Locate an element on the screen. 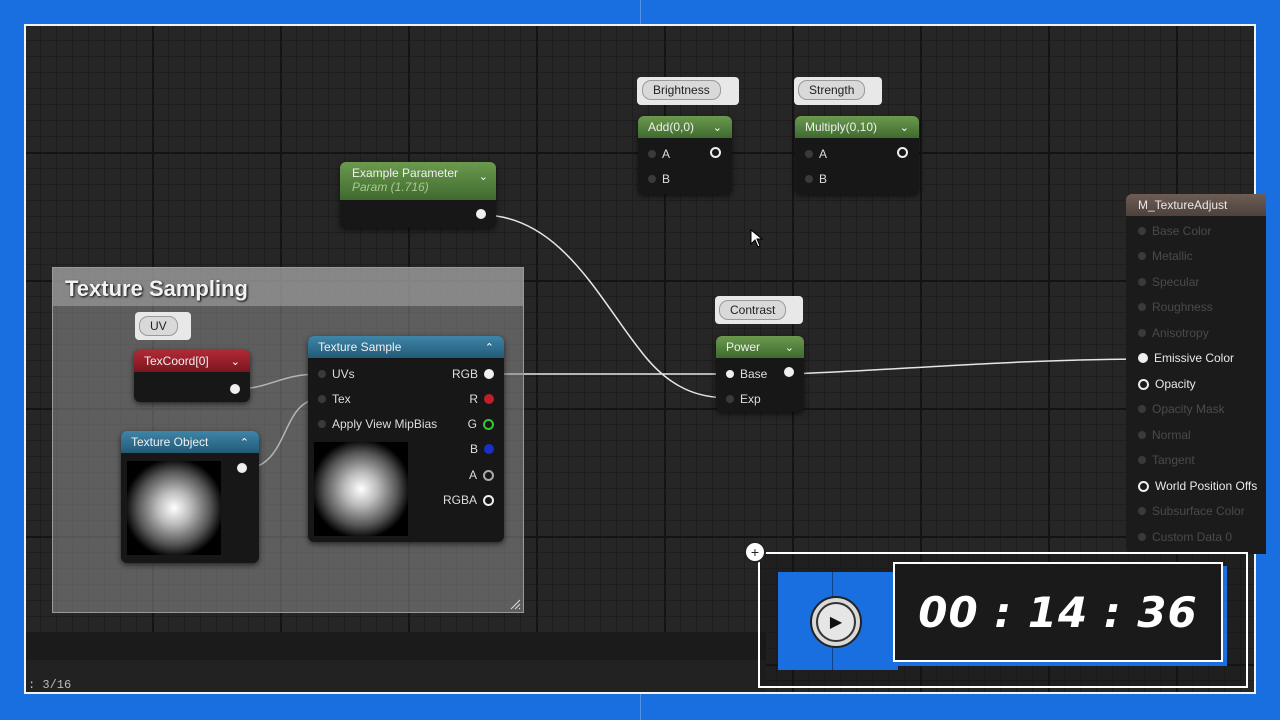  pin-label: Base is located at coordinates (754, 374).